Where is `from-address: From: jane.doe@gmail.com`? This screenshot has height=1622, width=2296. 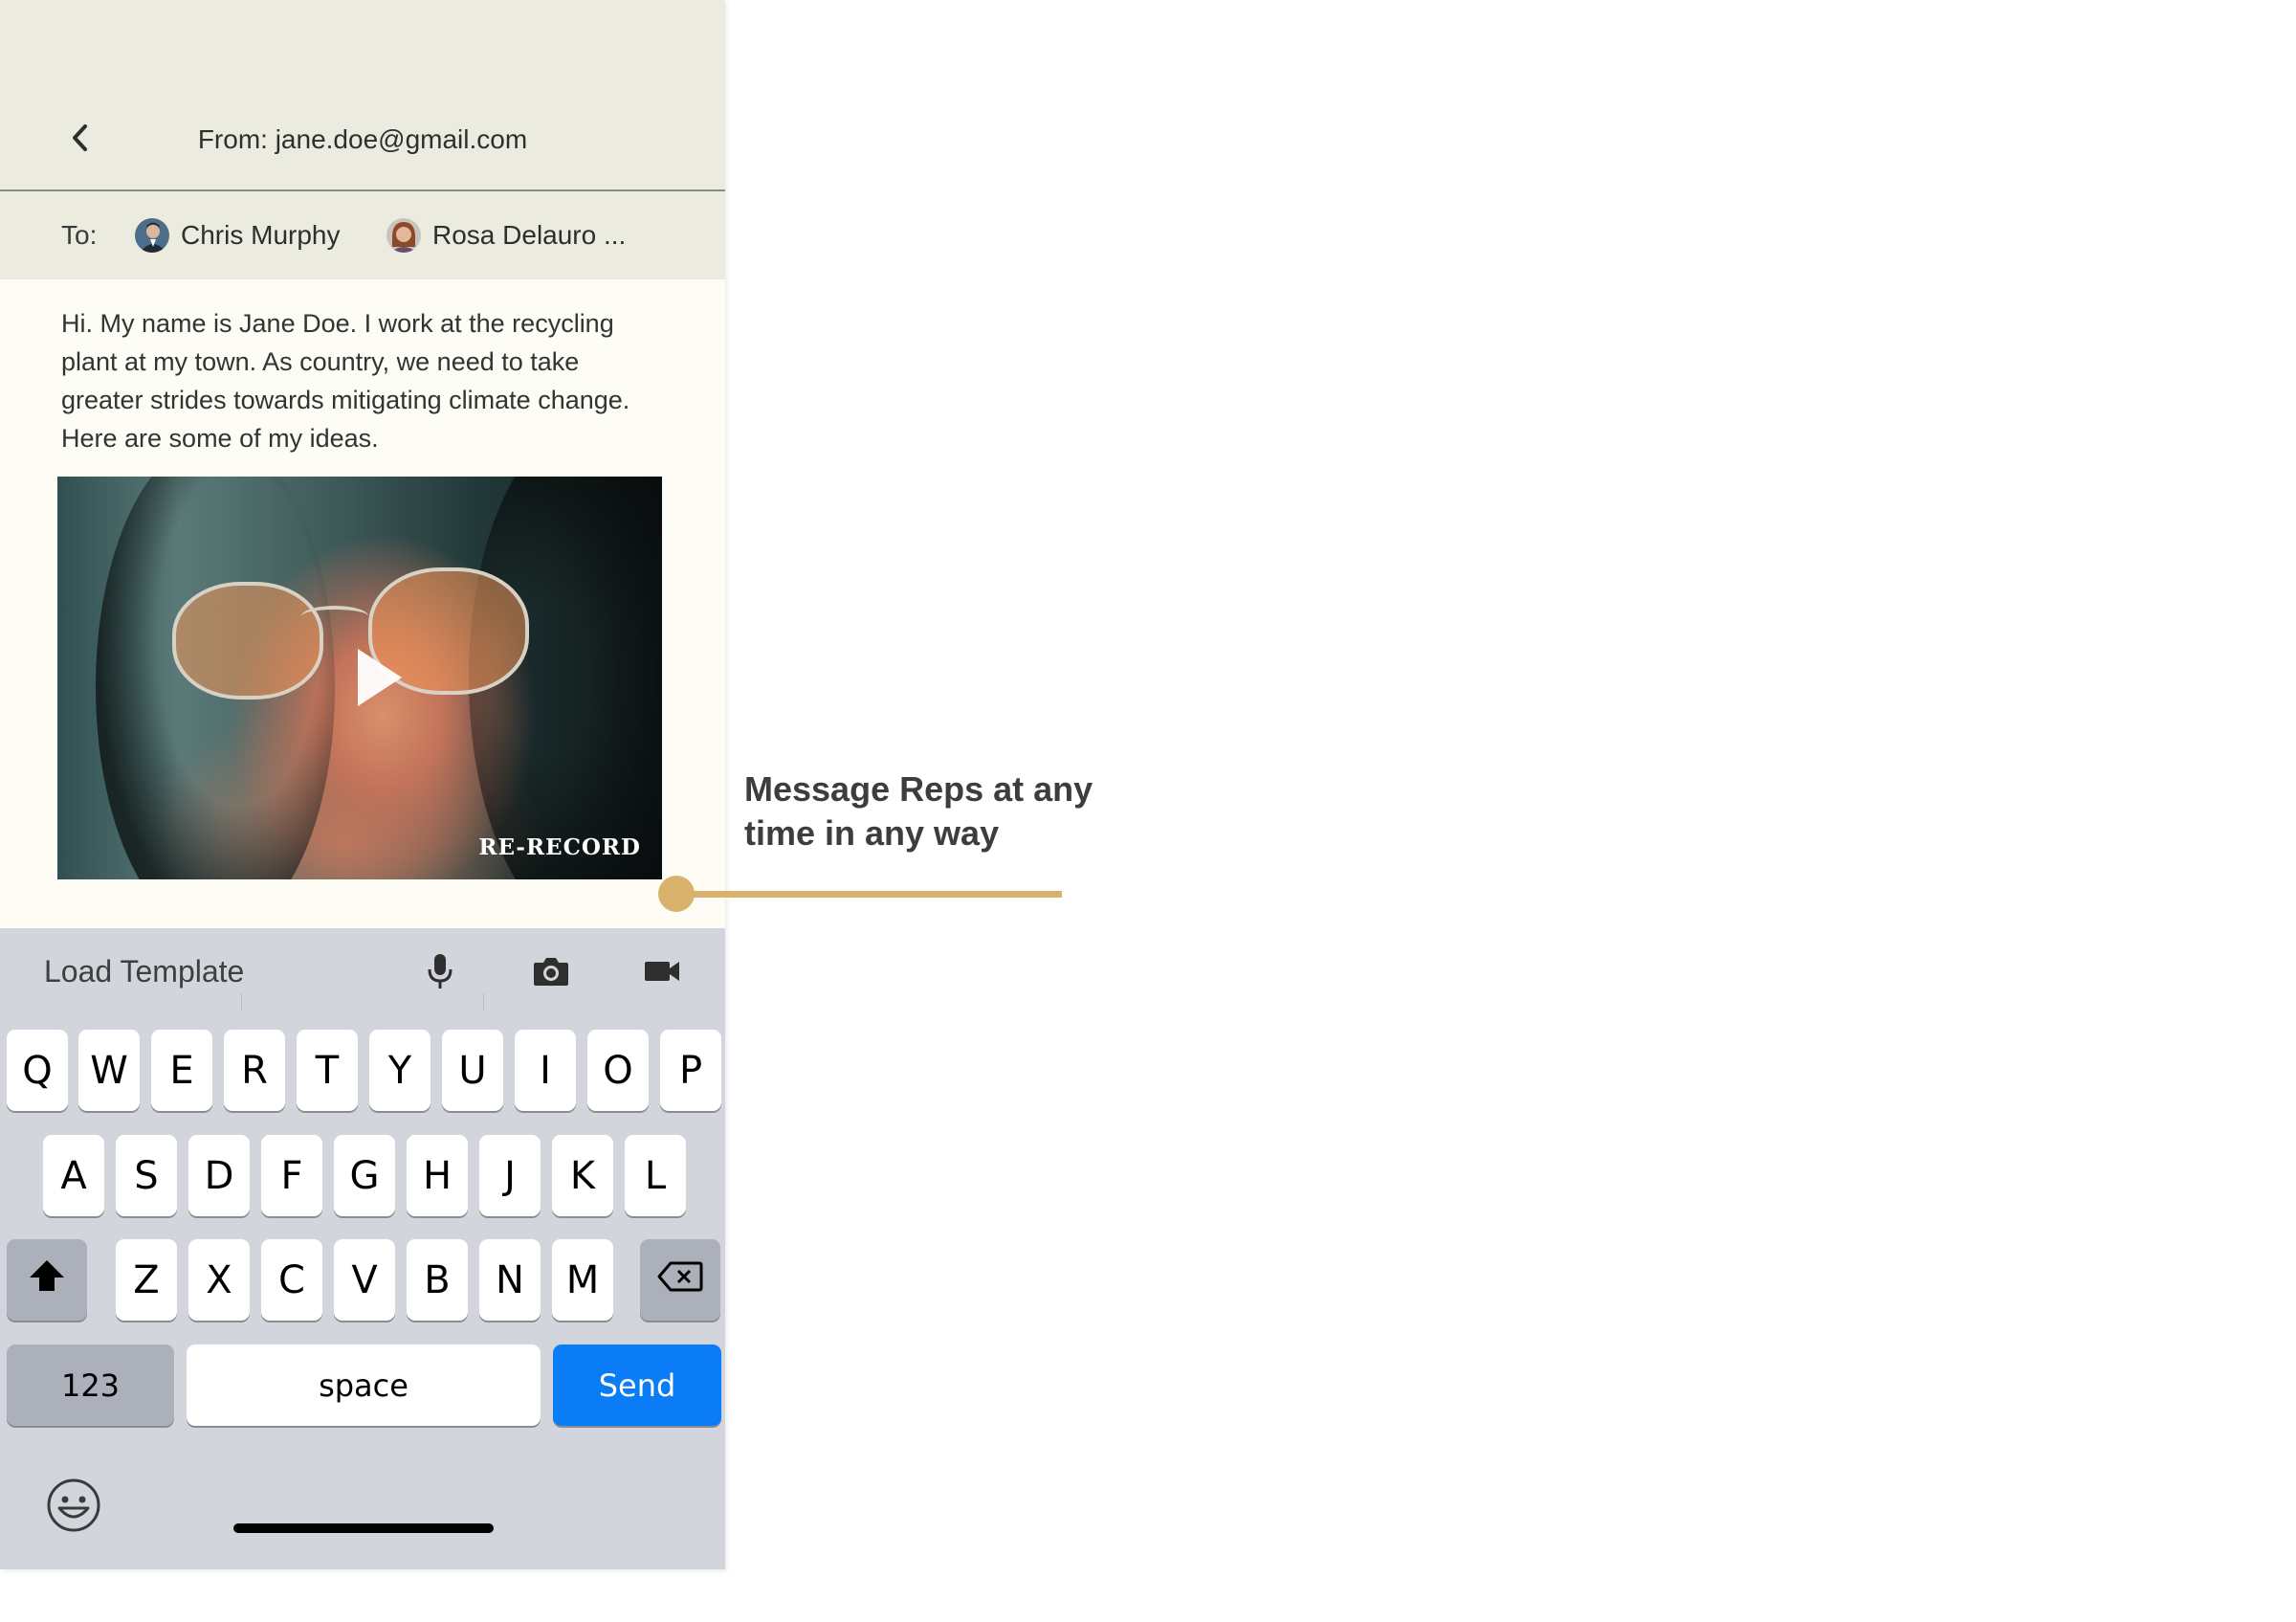
from-address: From: jane.doe@gmail.com is located at coordinates (363, 139).